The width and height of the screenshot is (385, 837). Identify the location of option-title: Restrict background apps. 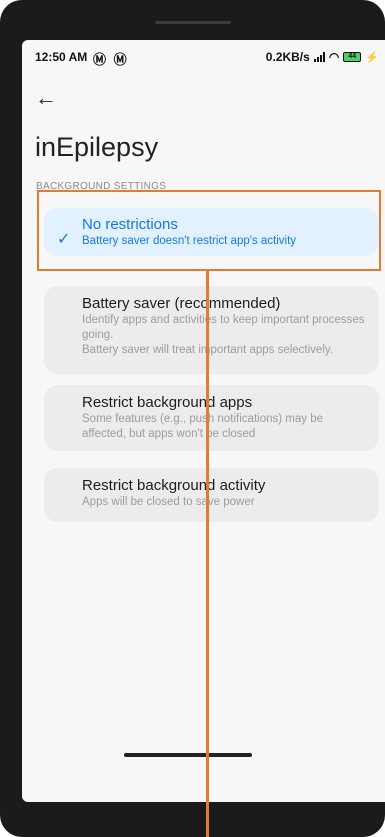
(167, 402).